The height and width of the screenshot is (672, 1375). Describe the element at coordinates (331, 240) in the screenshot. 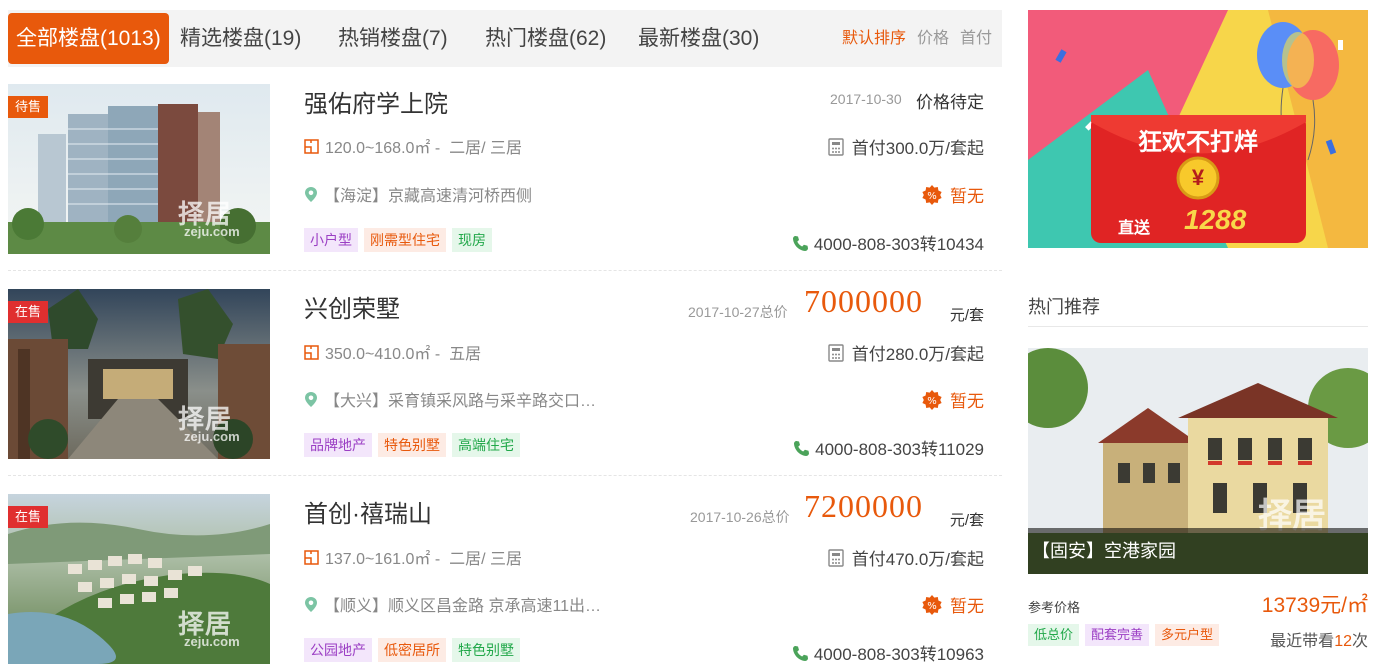

I see `tag: 小户型` at that location.